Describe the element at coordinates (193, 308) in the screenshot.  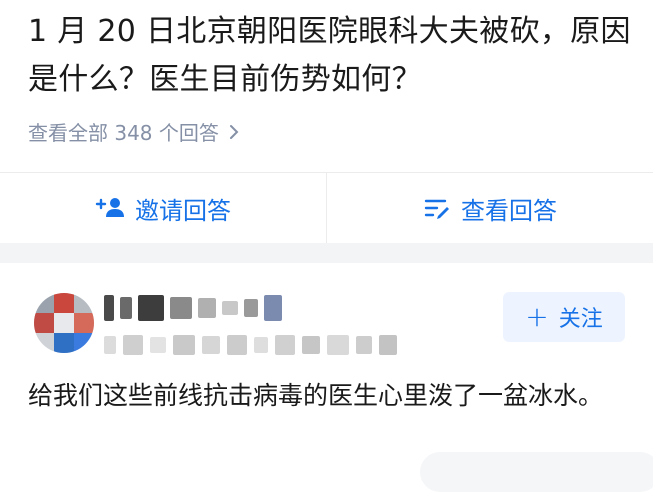
I see `author-name-redacted` at that location.